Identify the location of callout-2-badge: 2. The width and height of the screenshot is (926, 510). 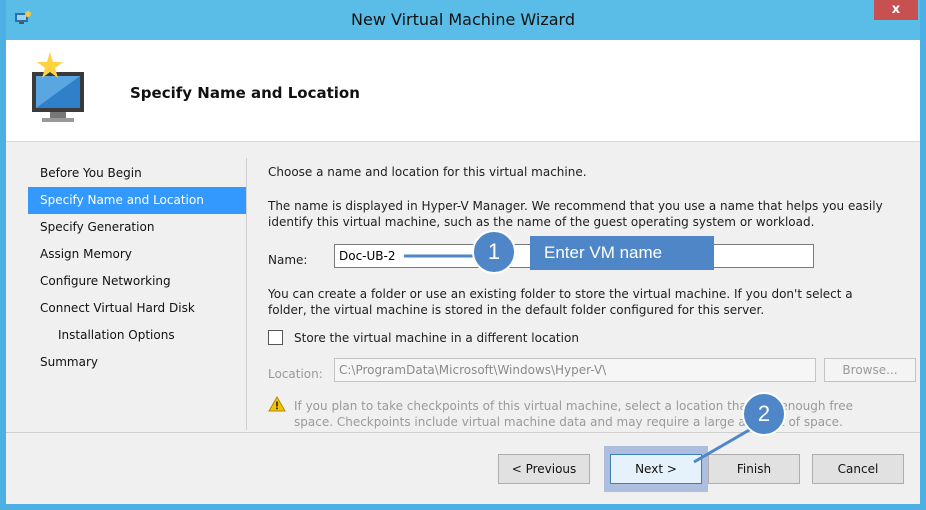
(764, 414).